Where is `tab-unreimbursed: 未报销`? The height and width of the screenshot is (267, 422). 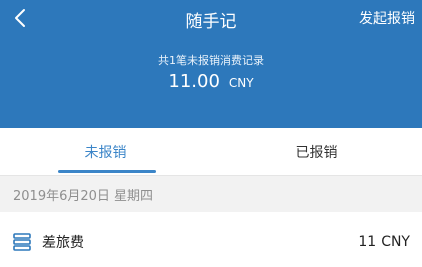 tab-unreimbursed: 未报销 is located at coordinates (105, 152).